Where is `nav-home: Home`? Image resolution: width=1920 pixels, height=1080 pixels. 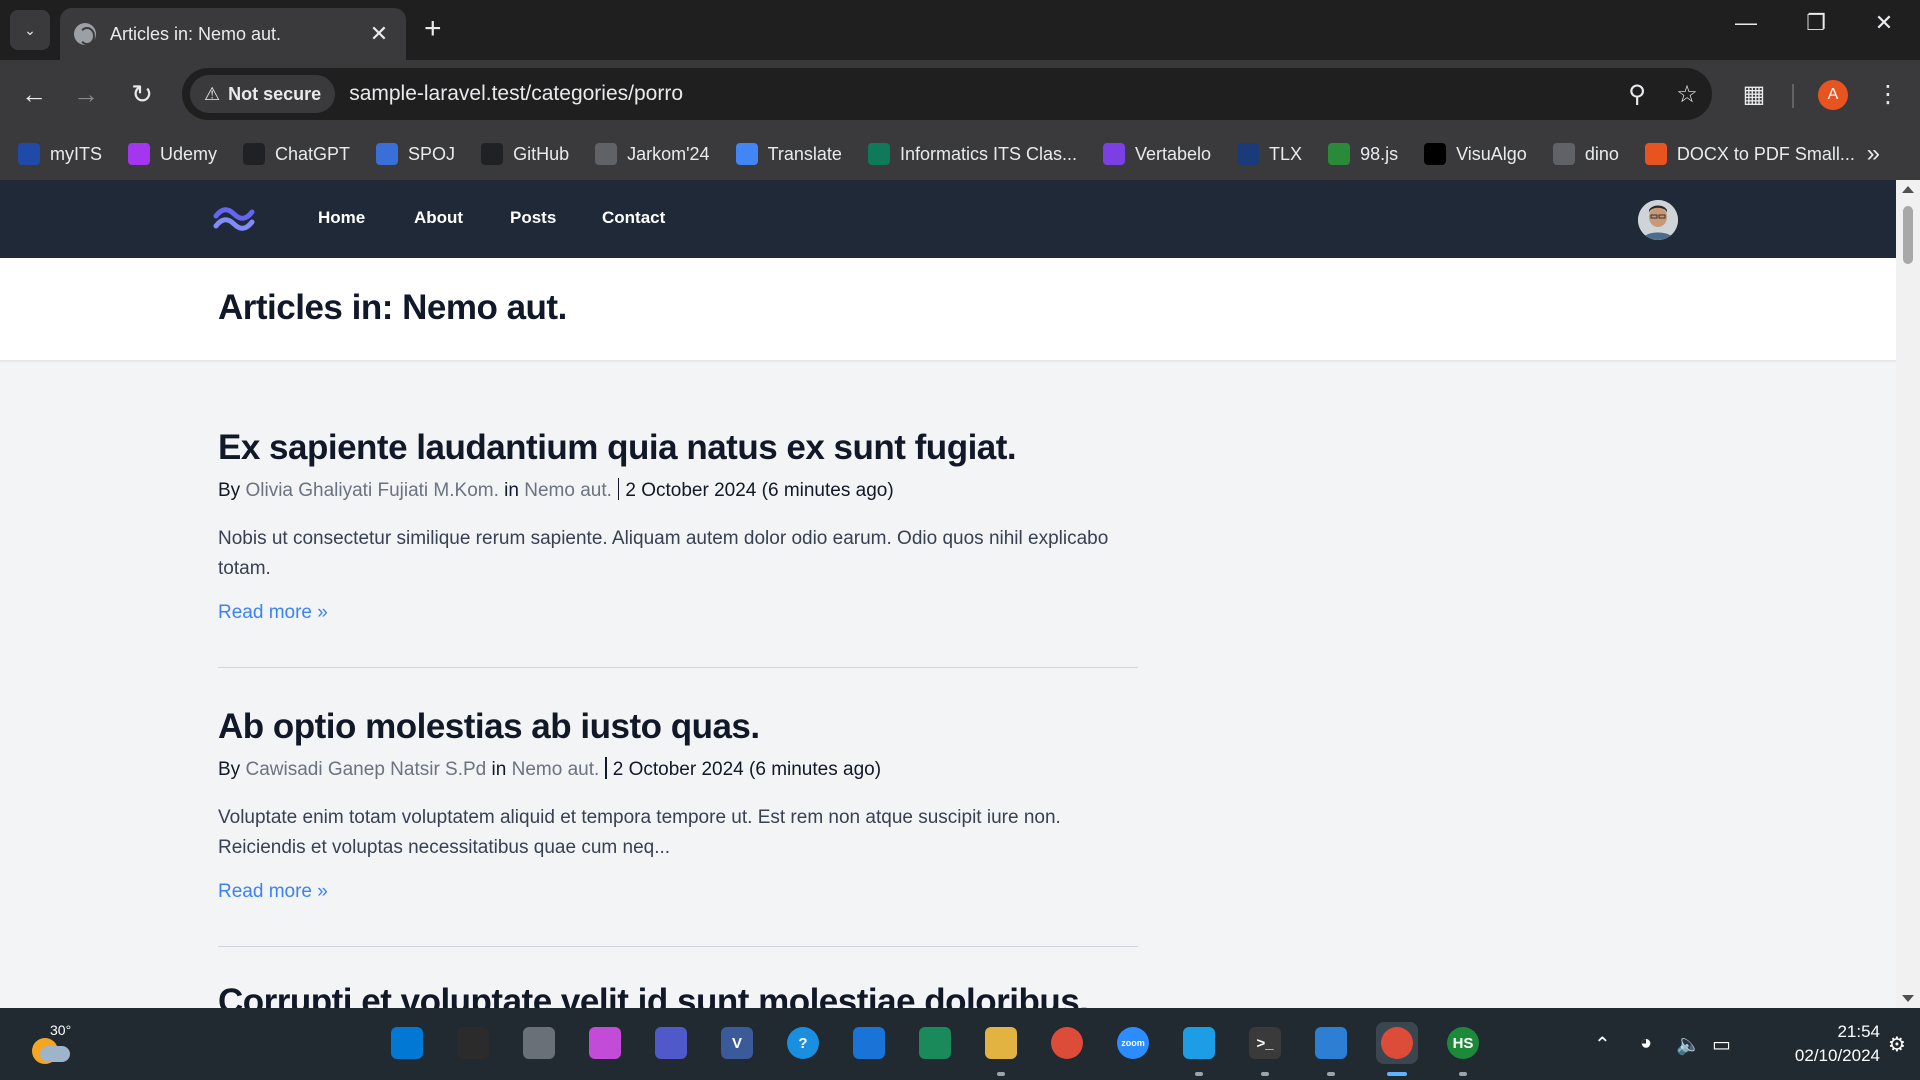
nav-home: Home is located at coordinates (341, 218).